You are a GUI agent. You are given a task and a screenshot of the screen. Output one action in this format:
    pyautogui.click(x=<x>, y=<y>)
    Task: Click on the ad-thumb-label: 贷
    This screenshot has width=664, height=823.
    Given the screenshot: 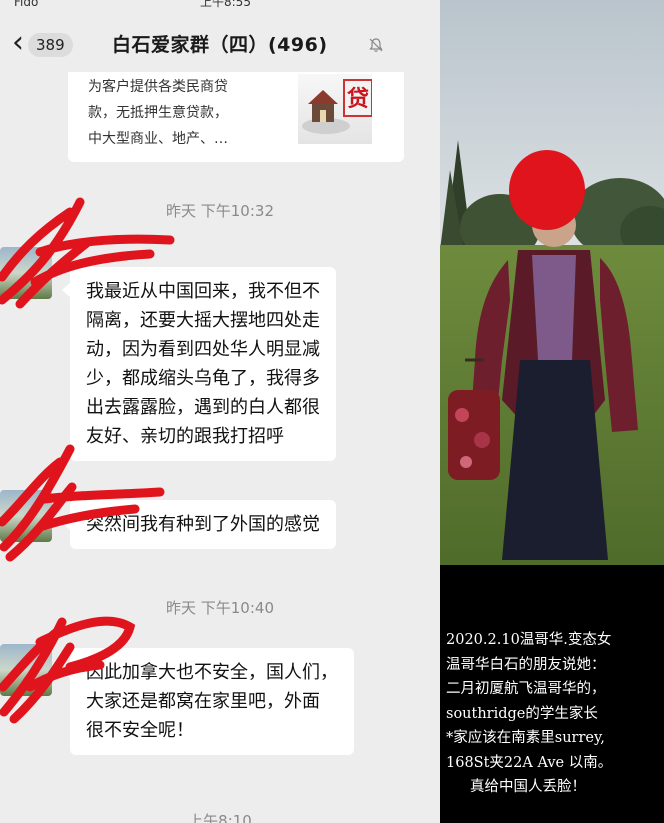 What is the action you would take?
    pyautogui.click(x=358, y=99)
    